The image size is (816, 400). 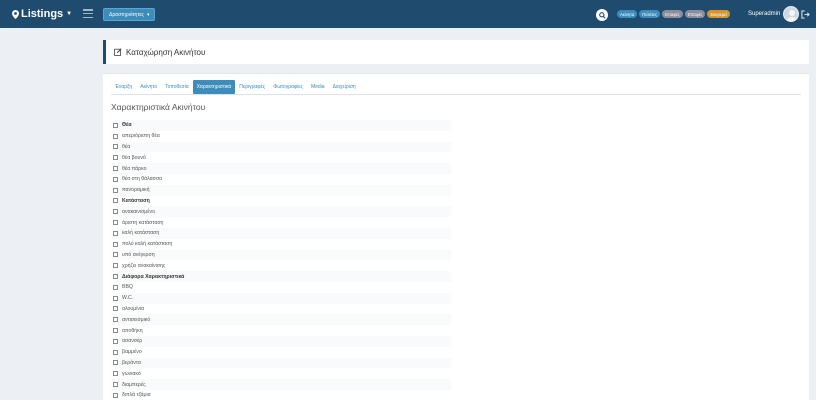 What do you see at coordinates (282, 255) in the screenshot?
I see `feature-row: υπό ανέγερση` at bounding box center [282, 255].